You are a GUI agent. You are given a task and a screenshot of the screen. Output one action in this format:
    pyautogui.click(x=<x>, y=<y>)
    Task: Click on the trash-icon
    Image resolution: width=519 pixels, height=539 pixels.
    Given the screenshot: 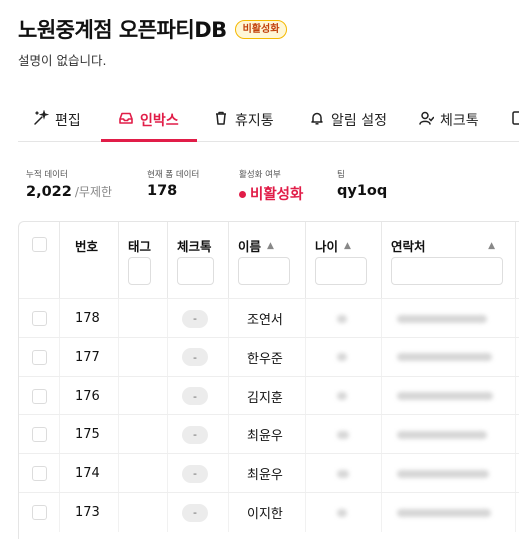 What is the action you would take?
    pyautogui.click(x=221, y=120)
    